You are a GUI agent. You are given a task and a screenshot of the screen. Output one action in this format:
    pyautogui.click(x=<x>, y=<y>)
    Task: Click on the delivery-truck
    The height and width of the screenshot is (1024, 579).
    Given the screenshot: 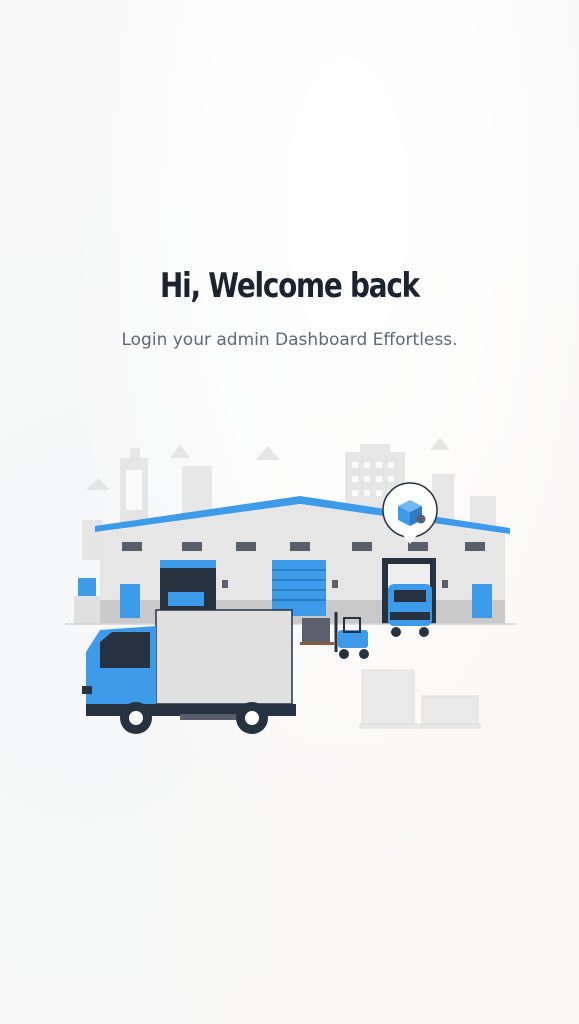 What is the action you would take?
    pyautogui.click(x=189, y=671)
    